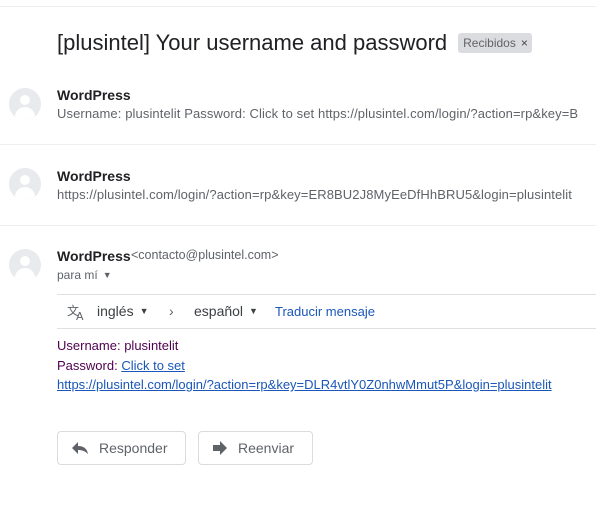 The width and height of the screenshot is (596, 508). I want to click on recipient-details-toggle: para mí ▼, so click(84, 275).